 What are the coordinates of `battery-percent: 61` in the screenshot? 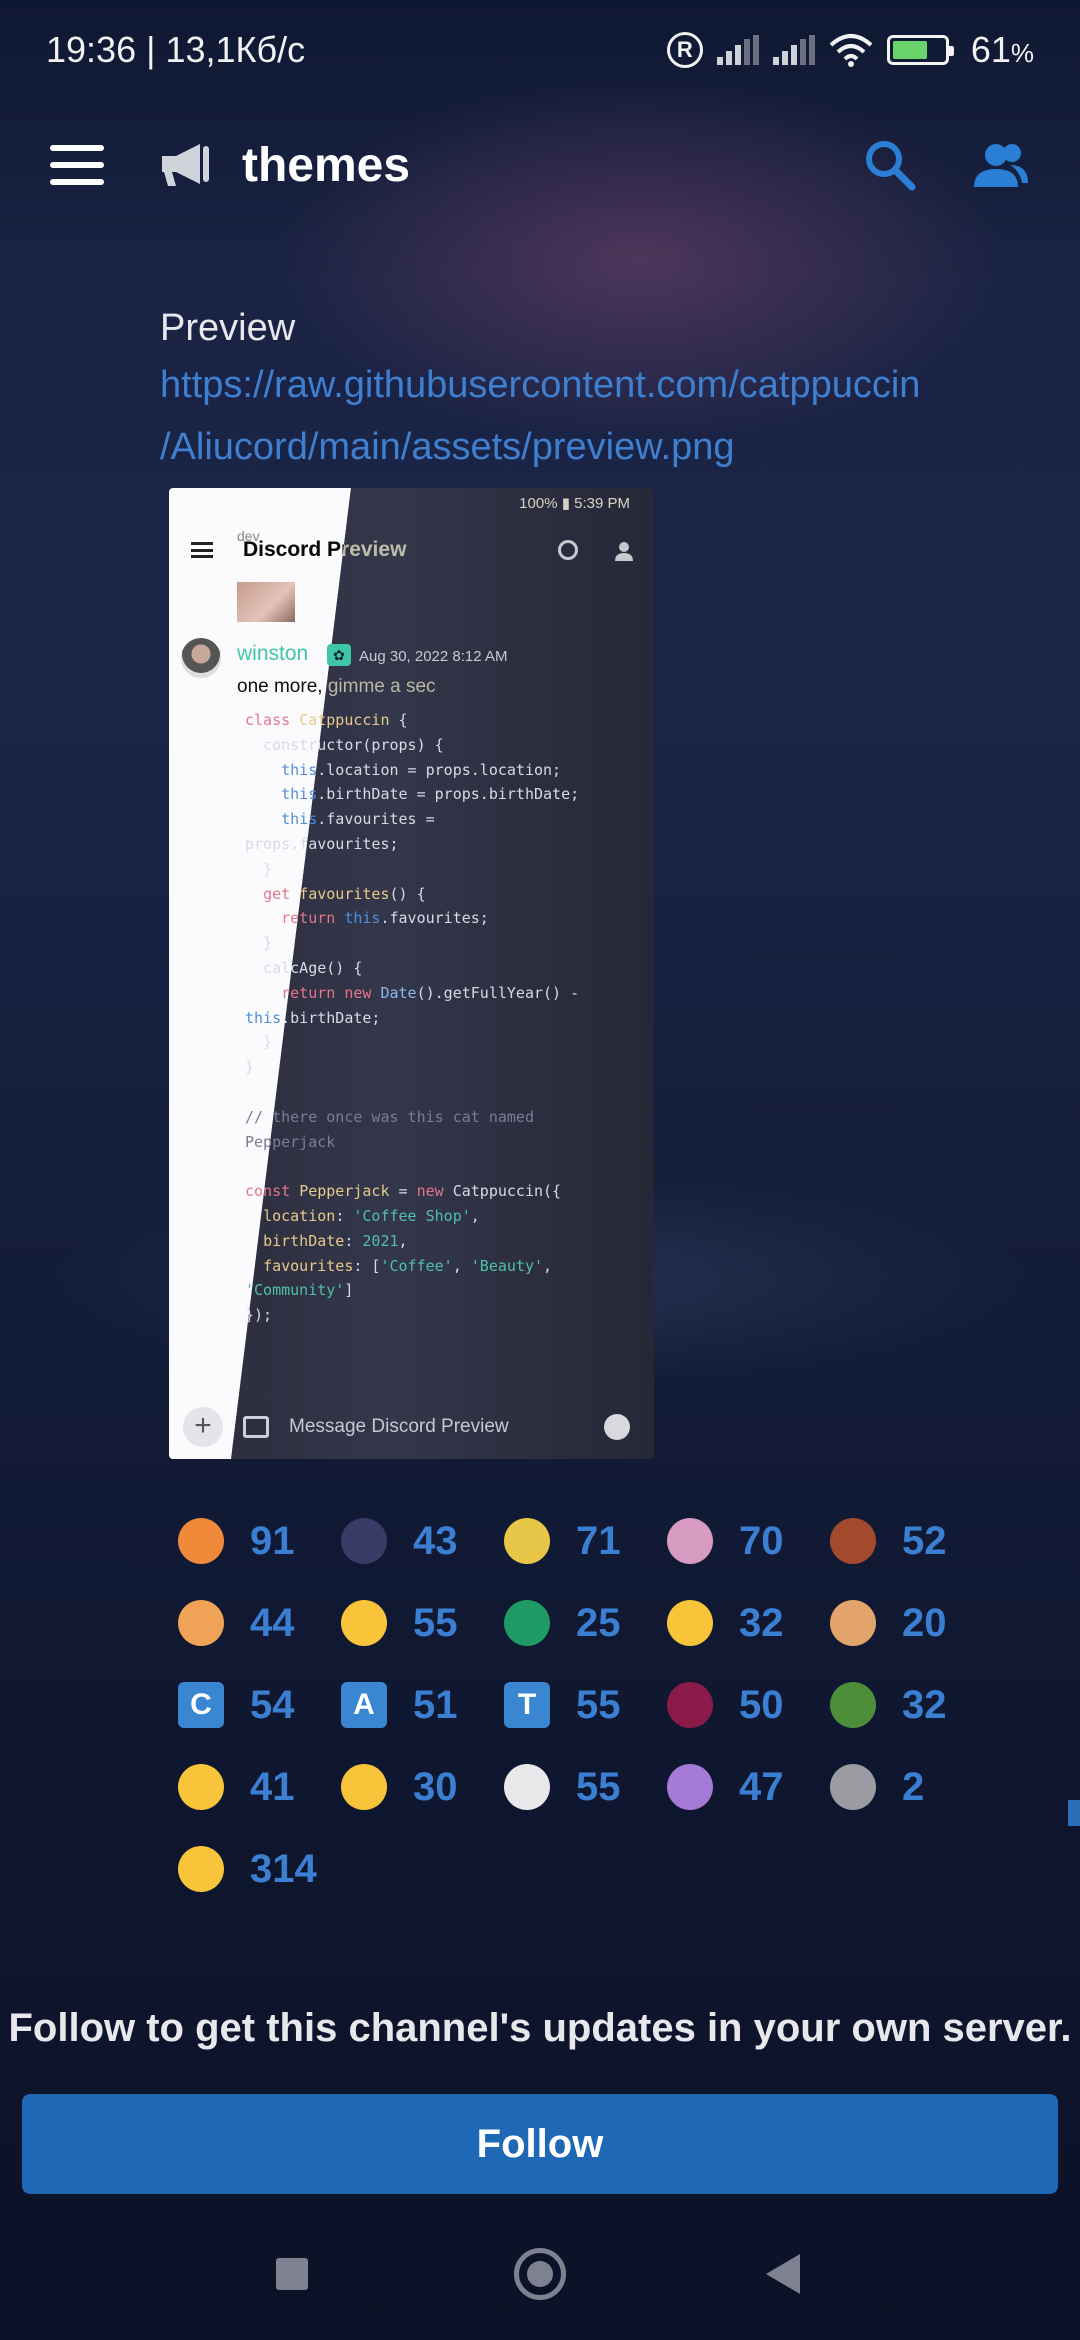 It's located at (990, 49).